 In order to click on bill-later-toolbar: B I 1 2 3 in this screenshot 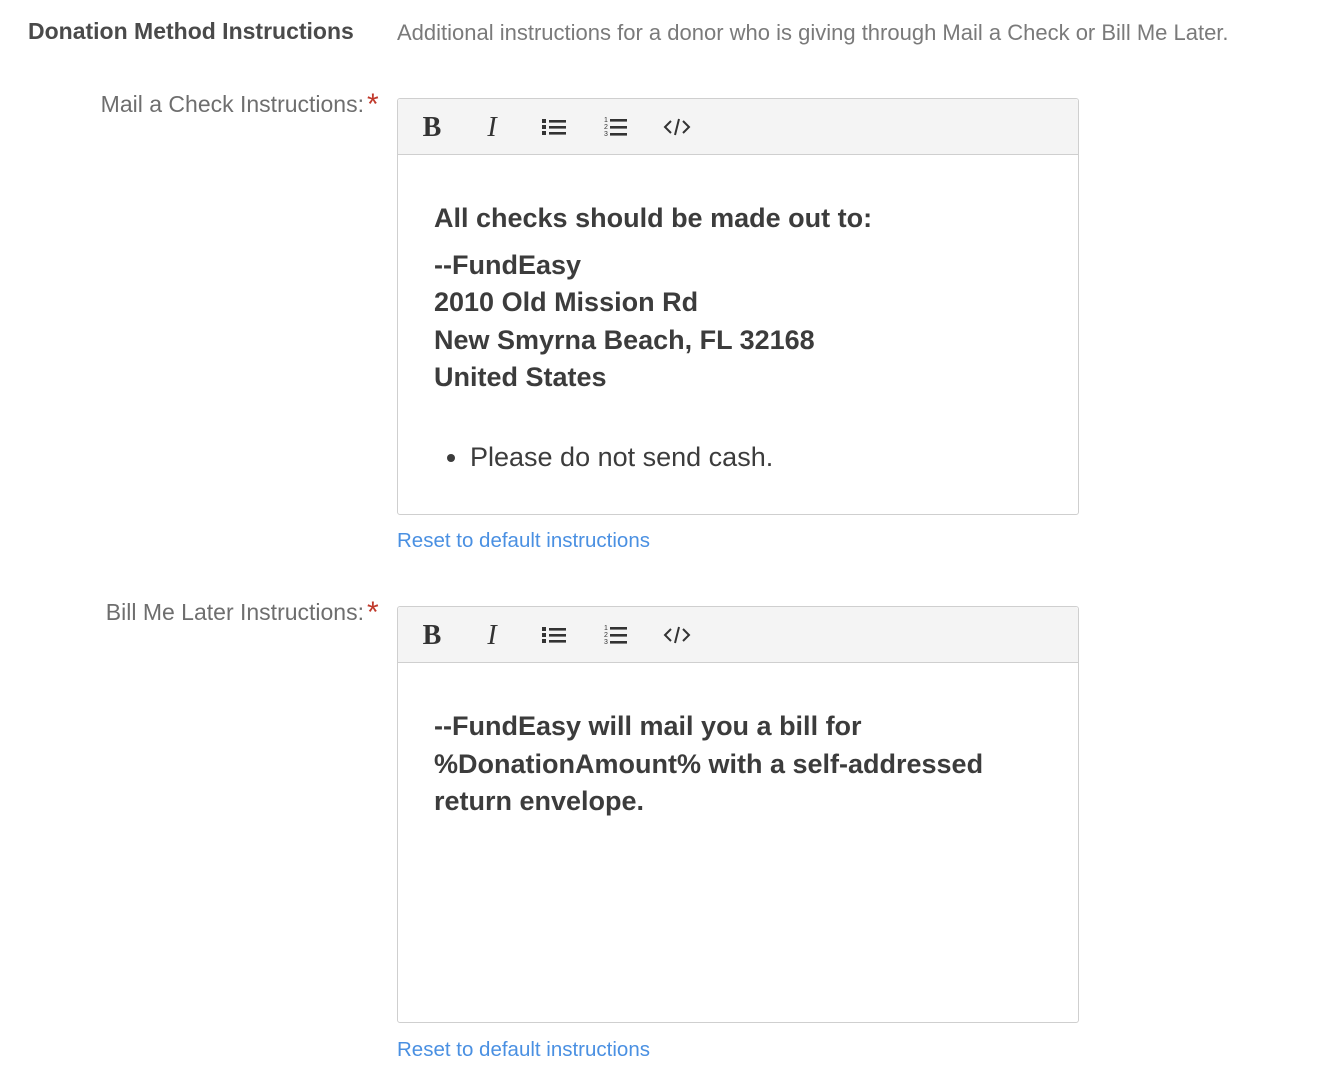, I will do `click(738, 635)`.